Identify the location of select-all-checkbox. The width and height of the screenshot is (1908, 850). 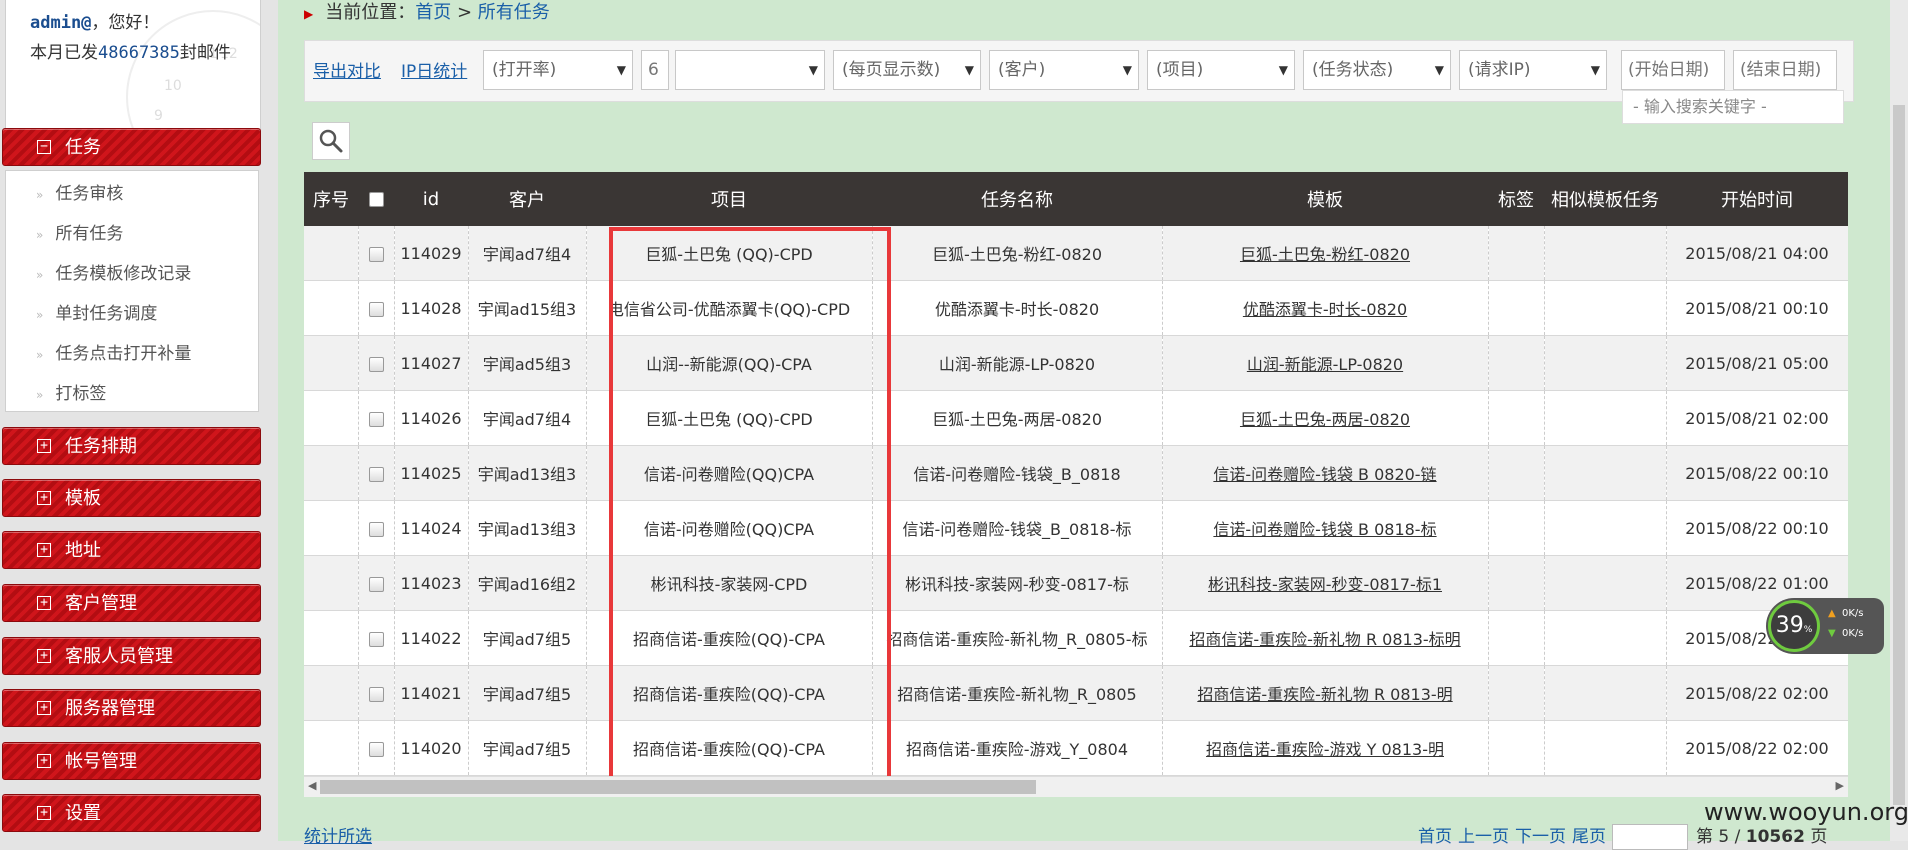
(376, 199).